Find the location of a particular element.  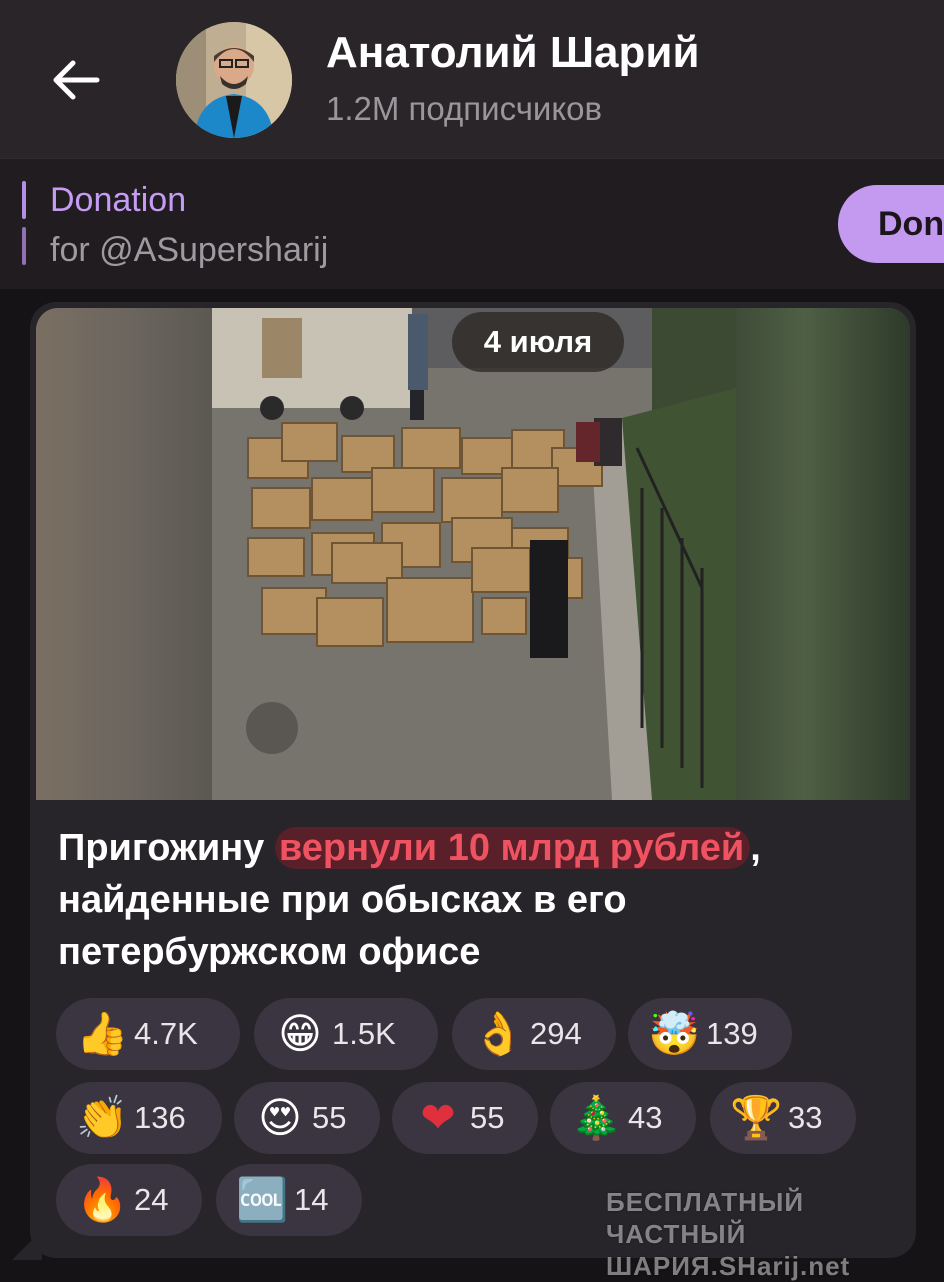

watermark-line-1: БЕСПЛАТНЫЙ ЧАСТНЫЙ is located at coordinates (705, 1218).